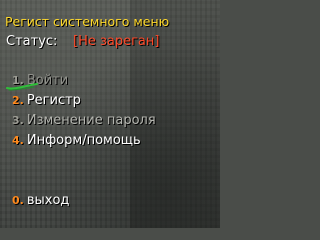  Describe the element at coordinates (53, 100) in the screenshot. I see `menu-item-label: Регистр` at that location.